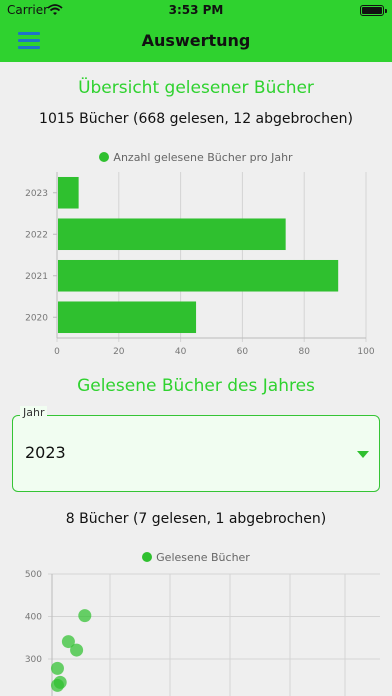  Describe the element at coordinates (36, 235) in the screenshot. I see `y-tick-label: 2022` at that location.